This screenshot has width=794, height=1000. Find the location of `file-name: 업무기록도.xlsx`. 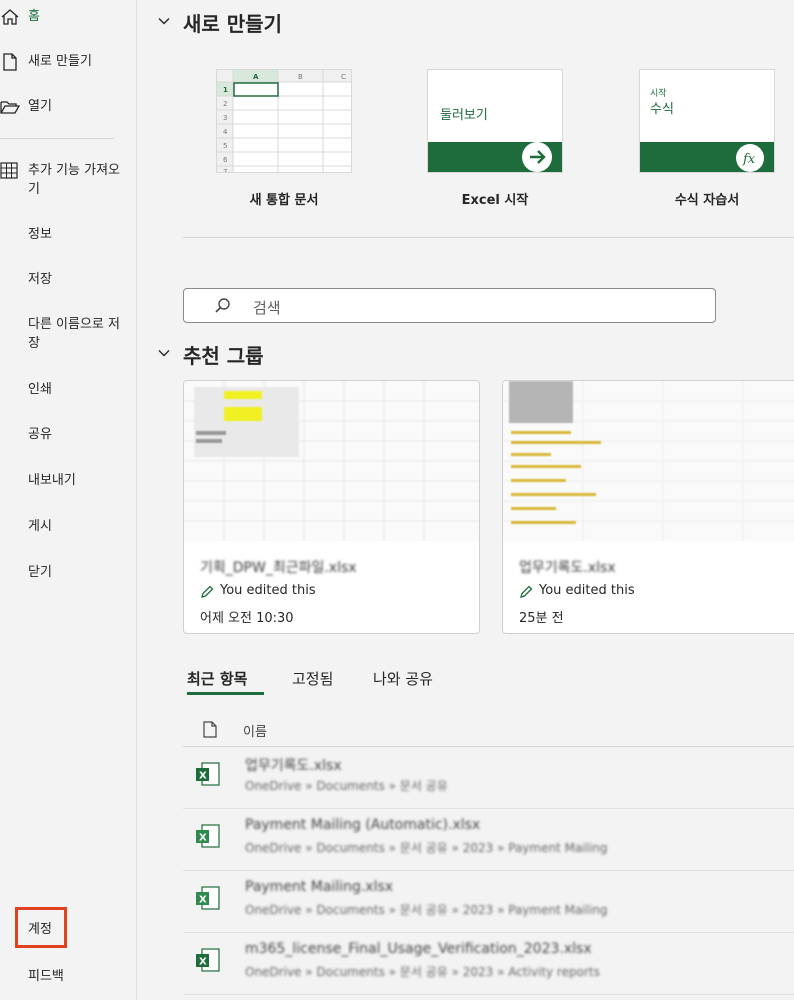

file-name: 업무기록도.xlsx is located at coordinates (293, 766).